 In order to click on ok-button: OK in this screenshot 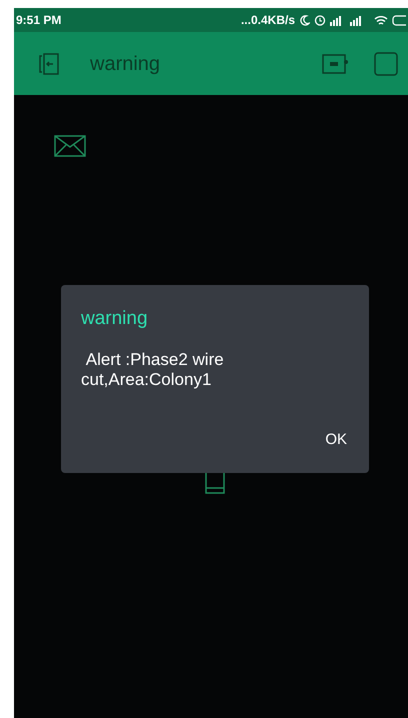, I will do `click(336, 439)`.